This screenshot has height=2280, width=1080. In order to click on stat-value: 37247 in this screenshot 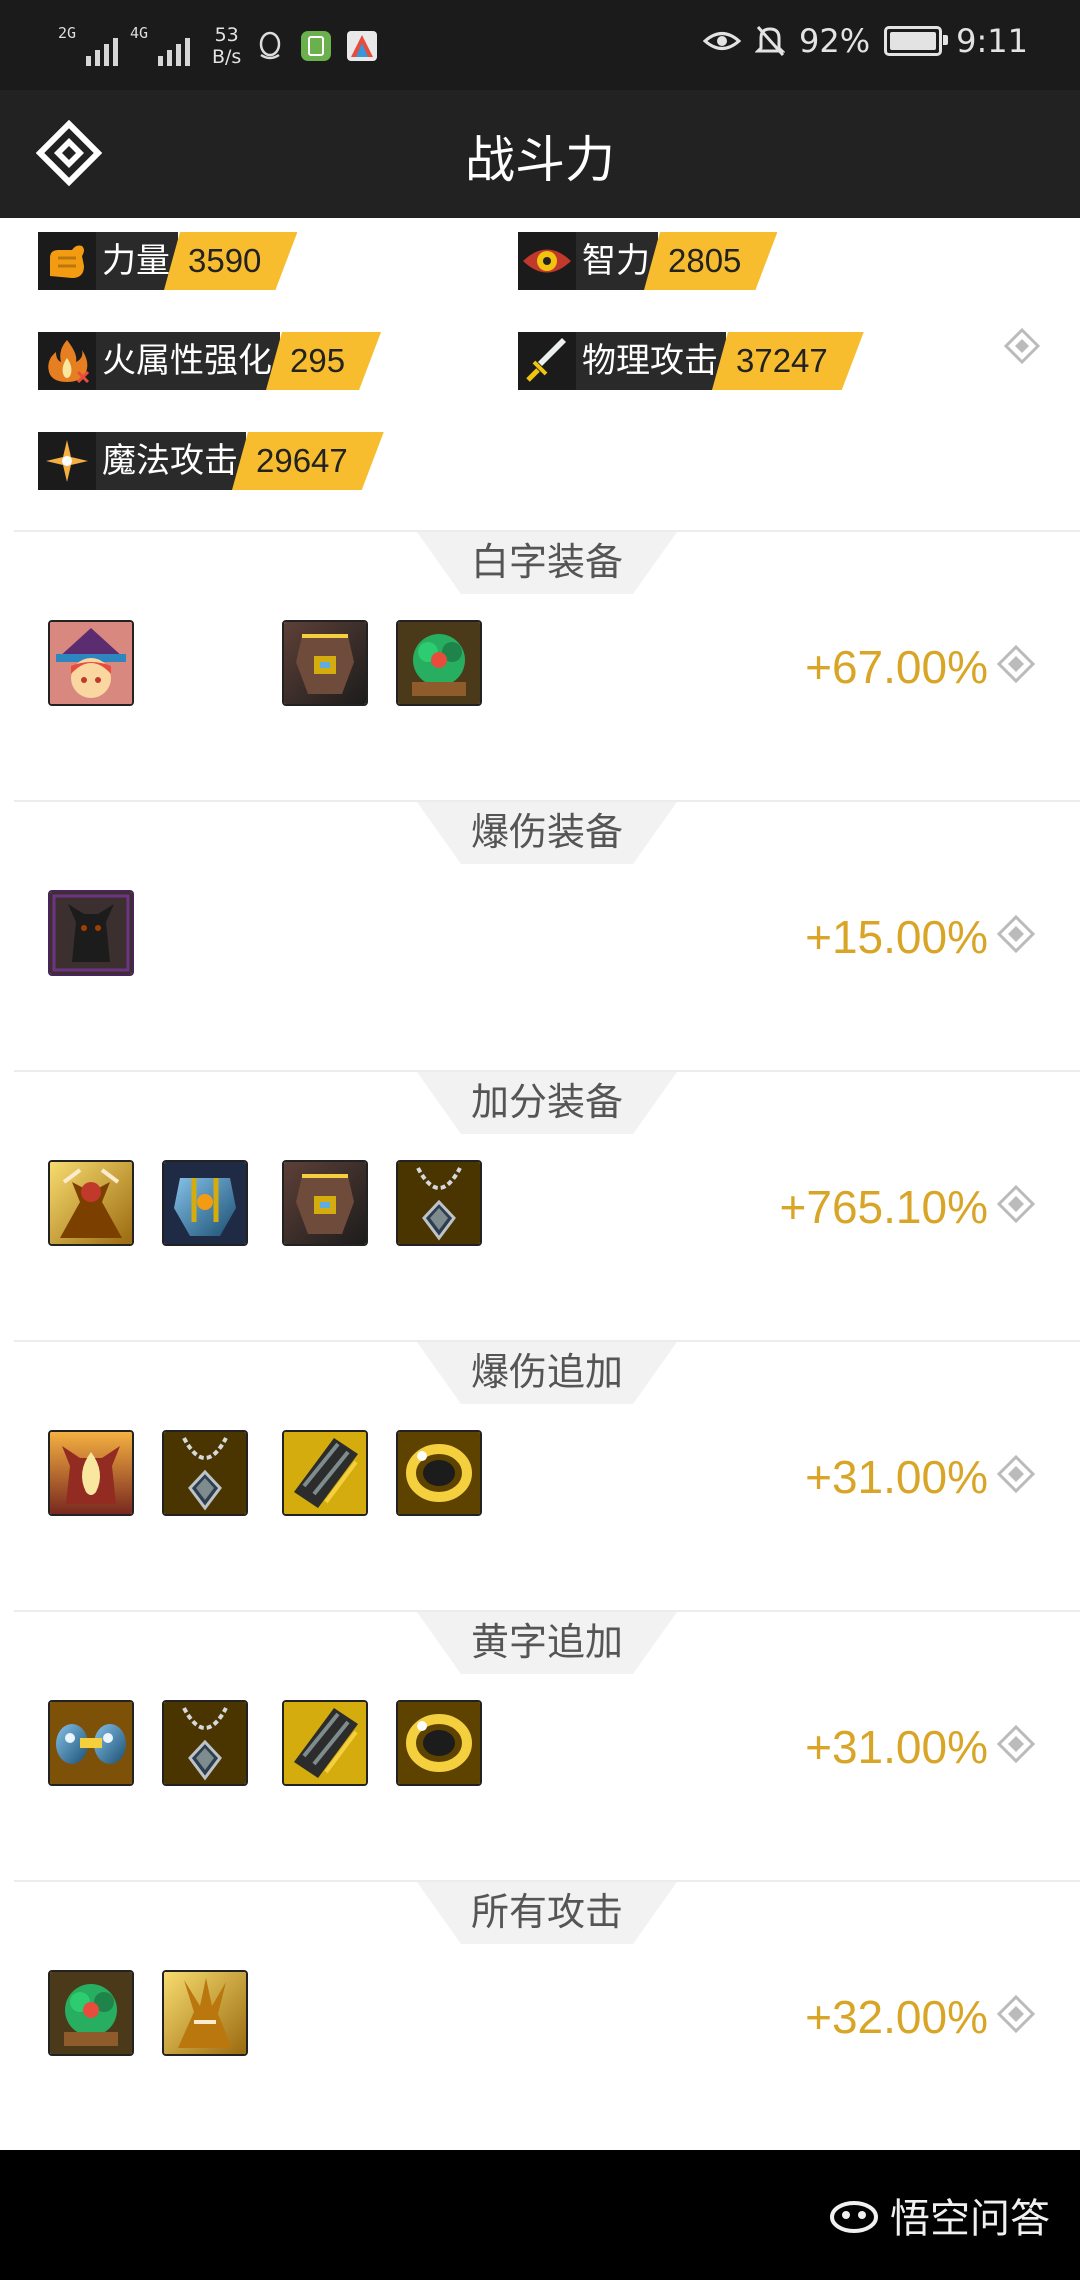, I will do `click(788, 361)`.